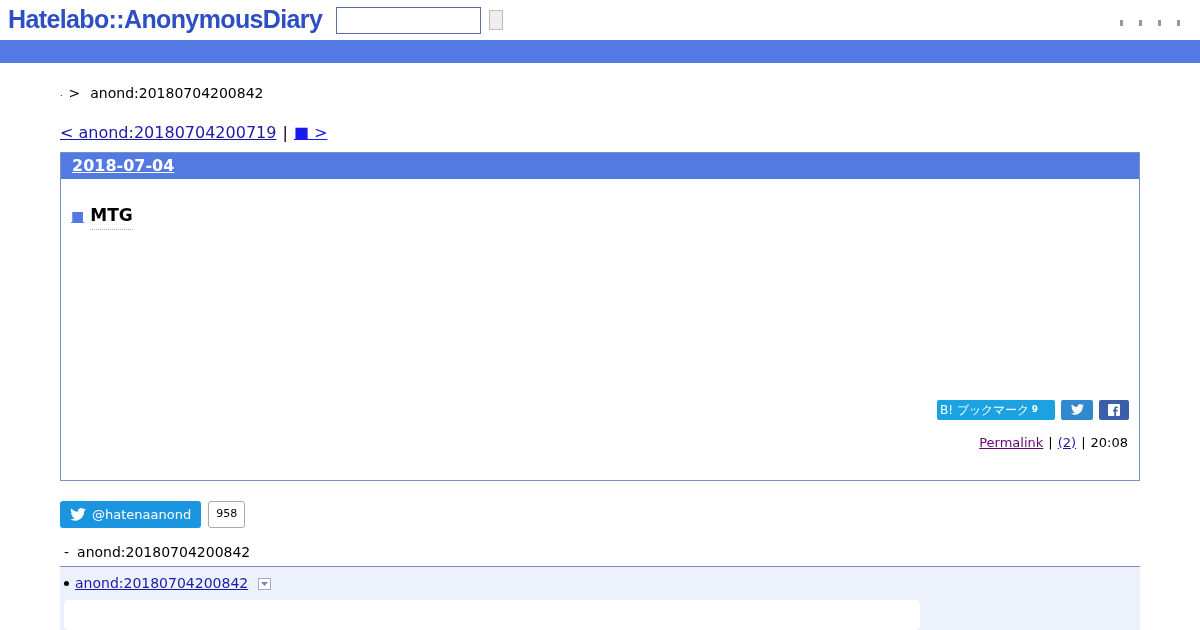 The image size is (1200, 630). What do you see at coordinates (1011, 442) in the screenshot?
I see `permalink-link: Permalink` at bounding box center [1011, 442].